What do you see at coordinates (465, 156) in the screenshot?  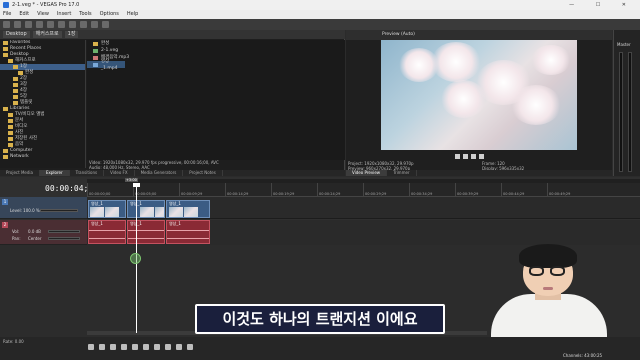 I see `preview-pause-icon` at bounding box center [465, 156].